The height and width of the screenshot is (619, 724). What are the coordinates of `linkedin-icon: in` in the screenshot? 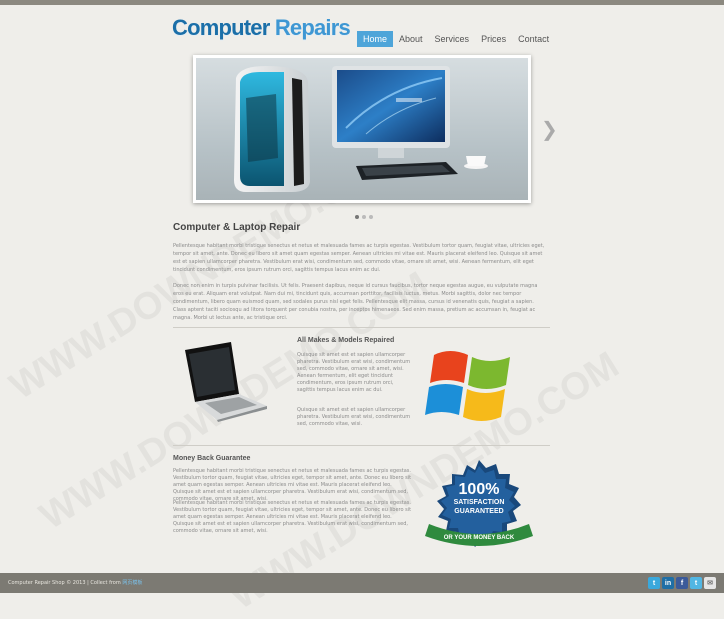 It's located at (668, 583).